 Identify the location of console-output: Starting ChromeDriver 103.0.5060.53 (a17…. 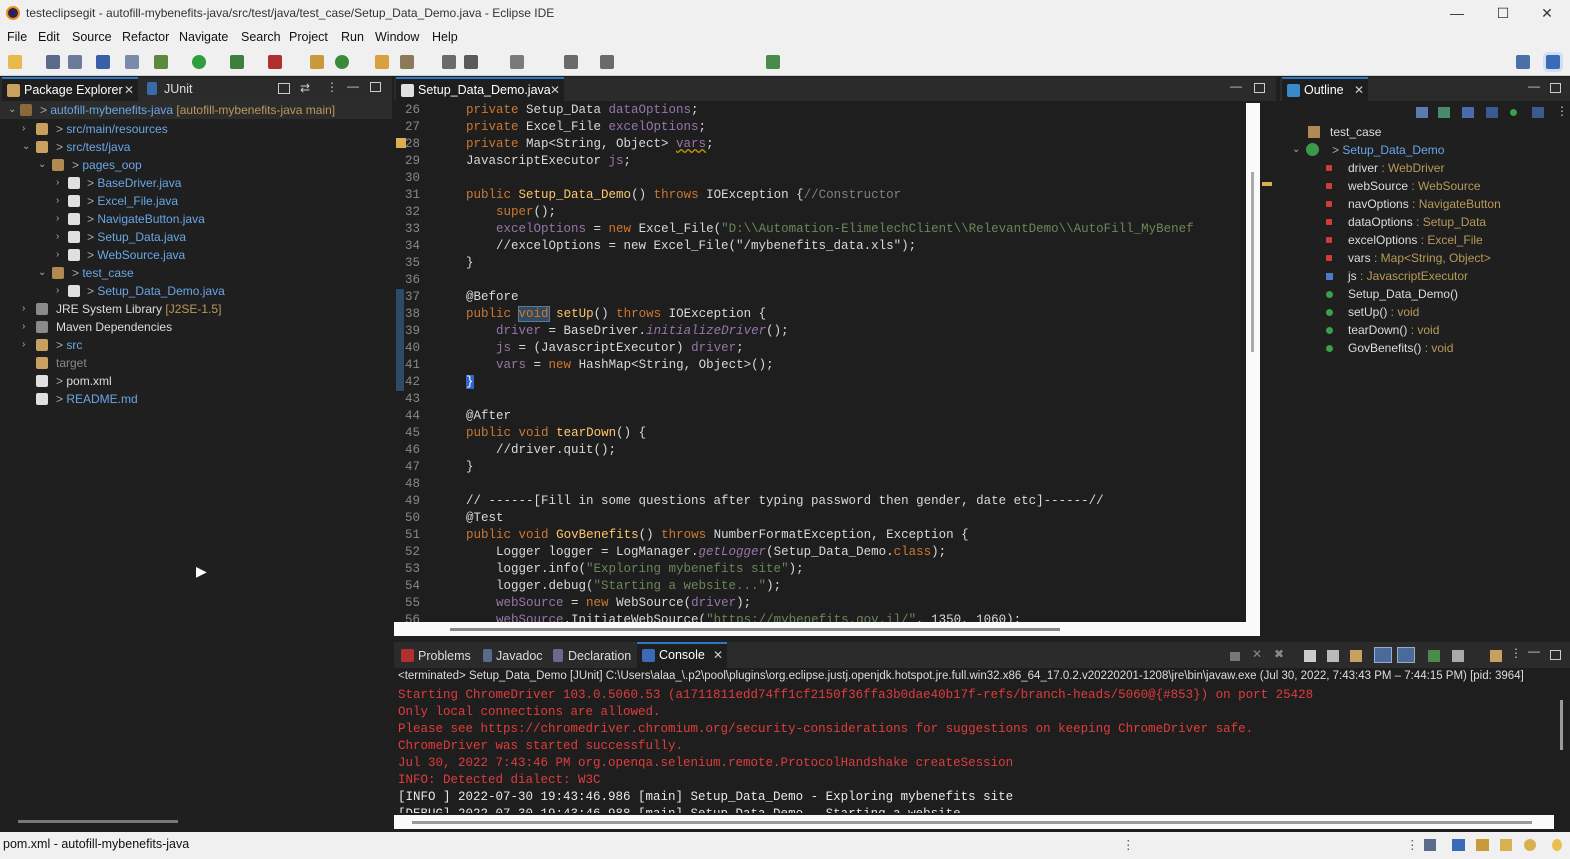
(973, 750).